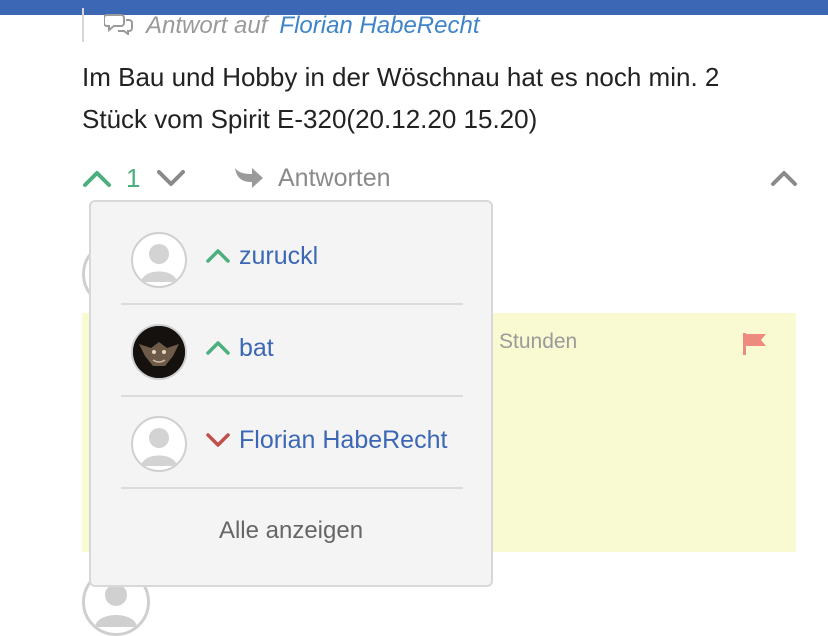 The image size is (828, 636). What do you see at coordinates (538, 341) in the screenshot?
I see `comment-timestamp: Stunden` at bounding box center [538, 341].